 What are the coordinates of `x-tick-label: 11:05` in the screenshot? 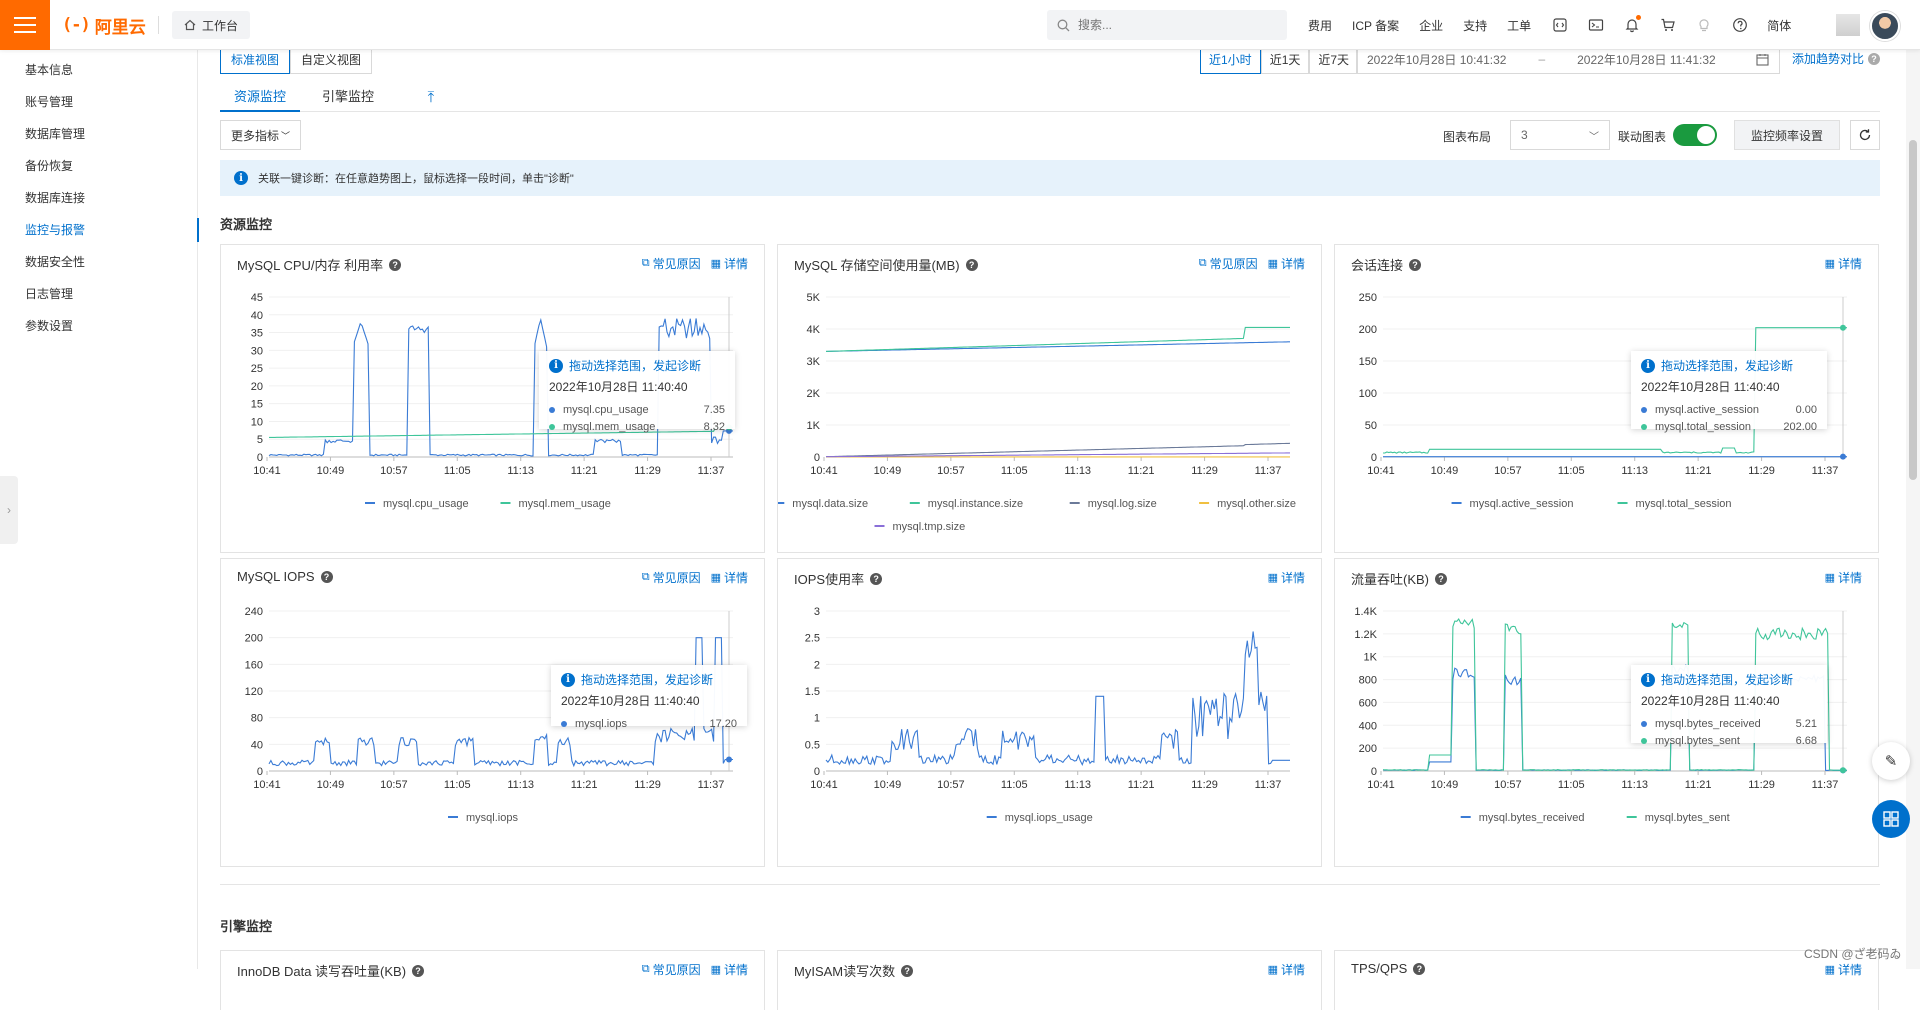 It's located at (457, 785).